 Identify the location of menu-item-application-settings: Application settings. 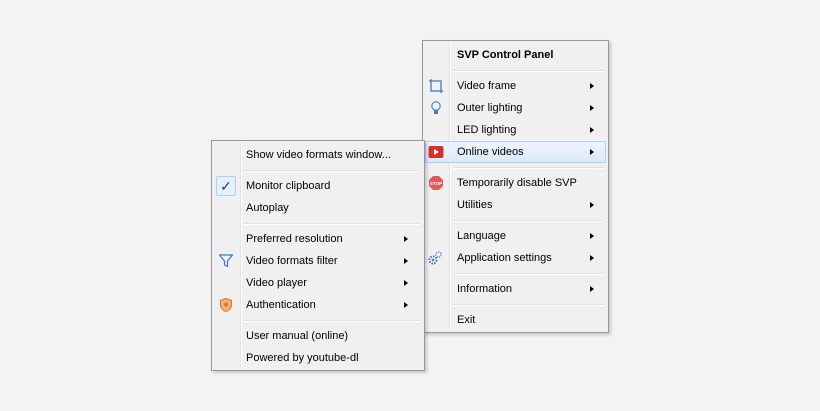
(515, 258).